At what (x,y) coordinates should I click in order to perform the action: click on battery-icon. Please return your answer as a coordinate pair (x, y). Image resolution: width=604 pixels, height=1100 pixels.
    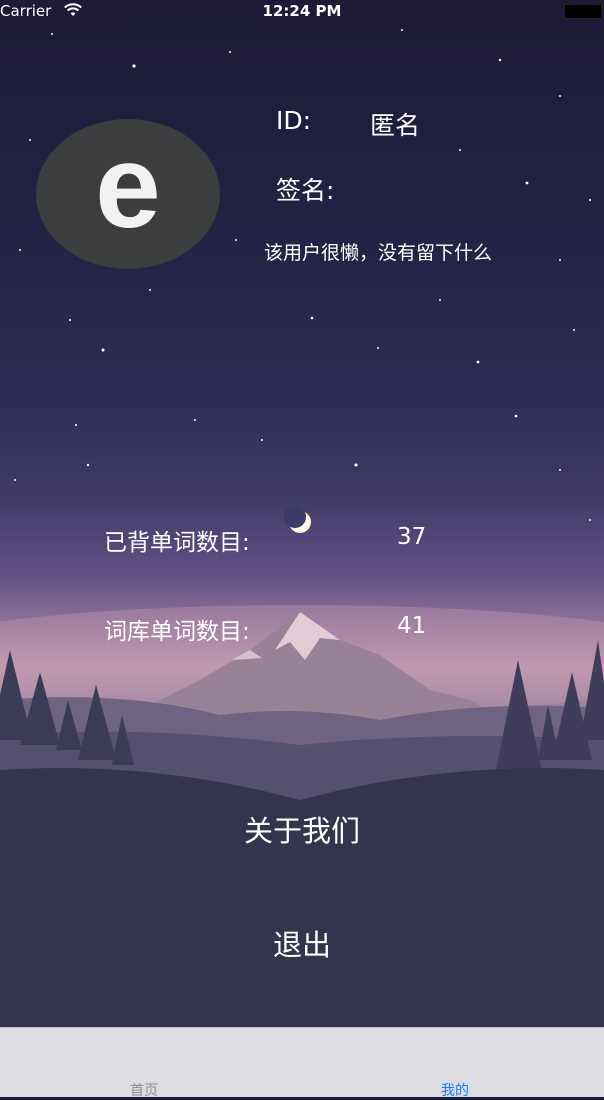
    Looking at the image, I should click on (583, 11).